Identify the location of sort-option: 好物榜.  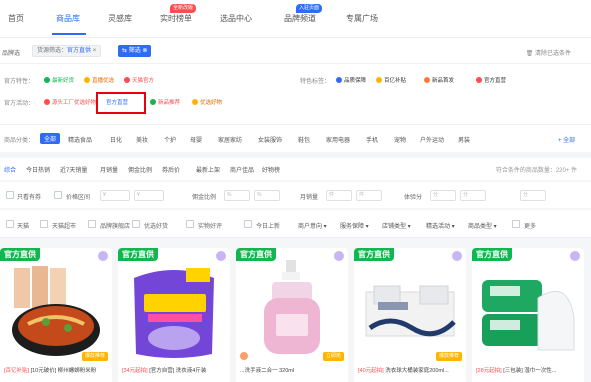
(271, 169).